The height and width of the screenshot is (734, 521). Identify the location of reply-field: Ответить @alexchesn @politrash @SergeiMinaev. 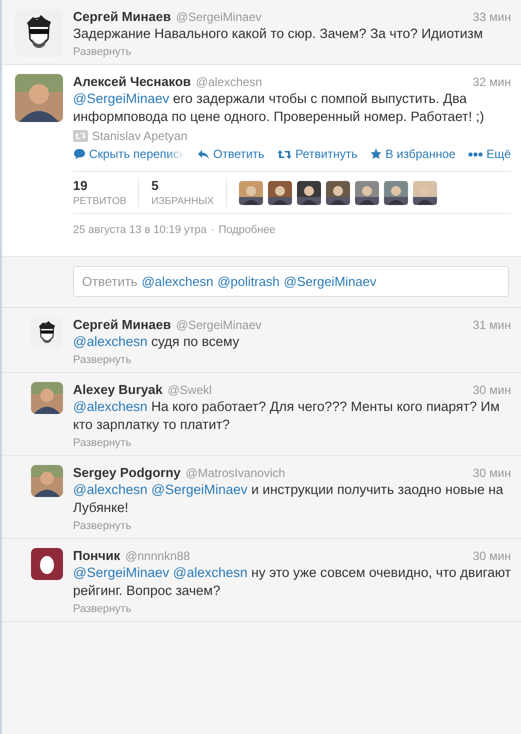
(291, 281).